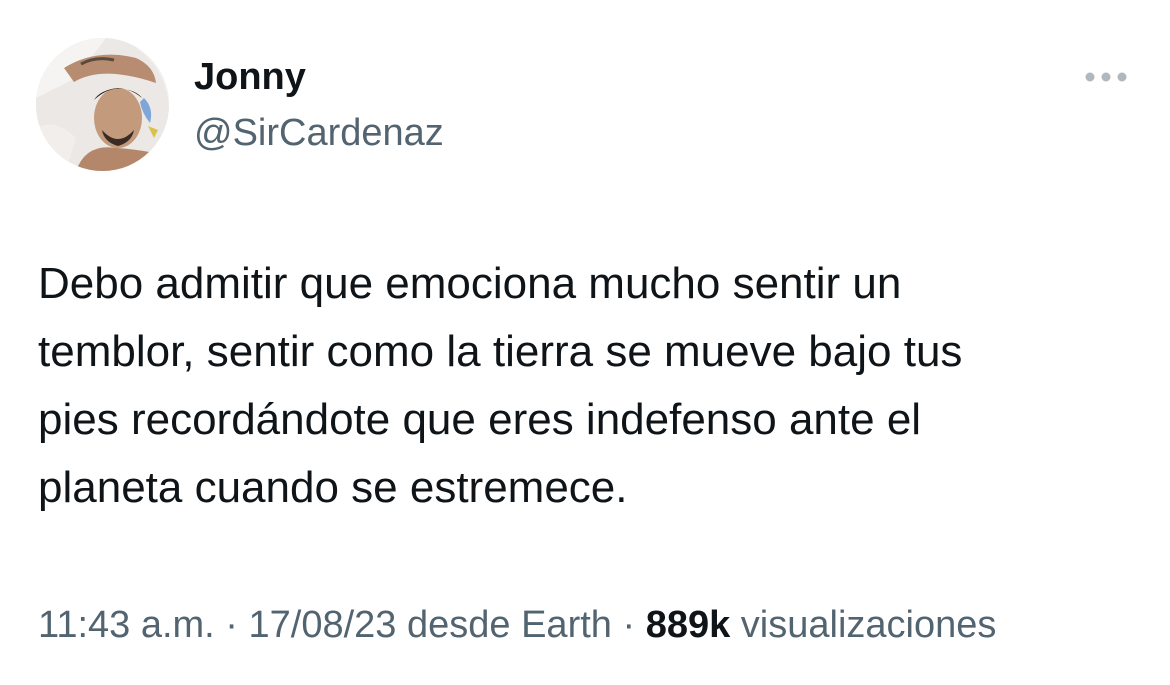 This screenshot has height=685, width=1170. I want to click on author-name: Jonny, so click(250, 77).